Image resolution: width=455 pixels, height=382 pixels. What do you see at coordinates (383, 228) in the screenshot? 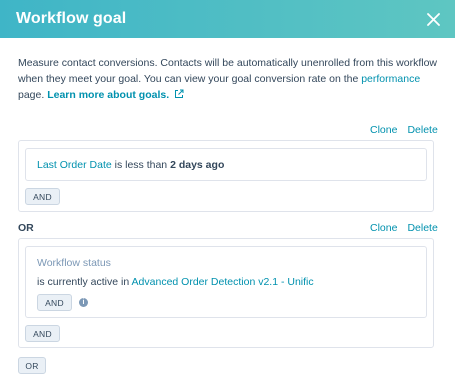
I see `group2-clone-button: Clone` at bounding box center [383, 228].